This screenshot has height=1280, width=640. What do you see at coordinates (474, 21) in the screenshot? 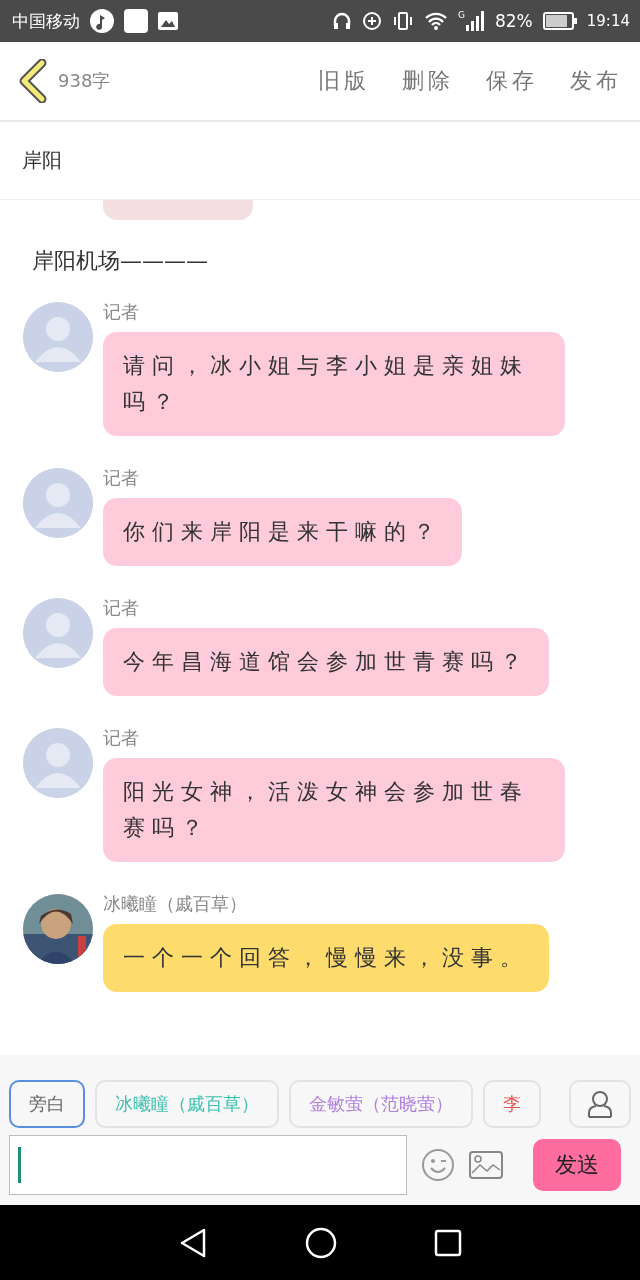
I see `signal-icon` at bounding box center [474, 21].